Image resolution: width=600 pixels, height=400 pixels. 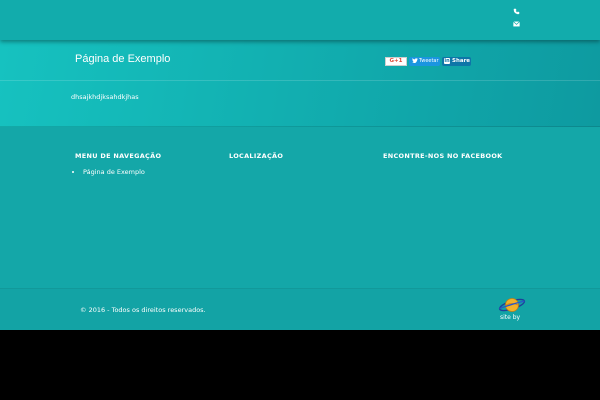 What do you see at coordinates (429, 61) in the screenshot?
I see `tweet-label: Tweetar` at bounding box center [429, 61].